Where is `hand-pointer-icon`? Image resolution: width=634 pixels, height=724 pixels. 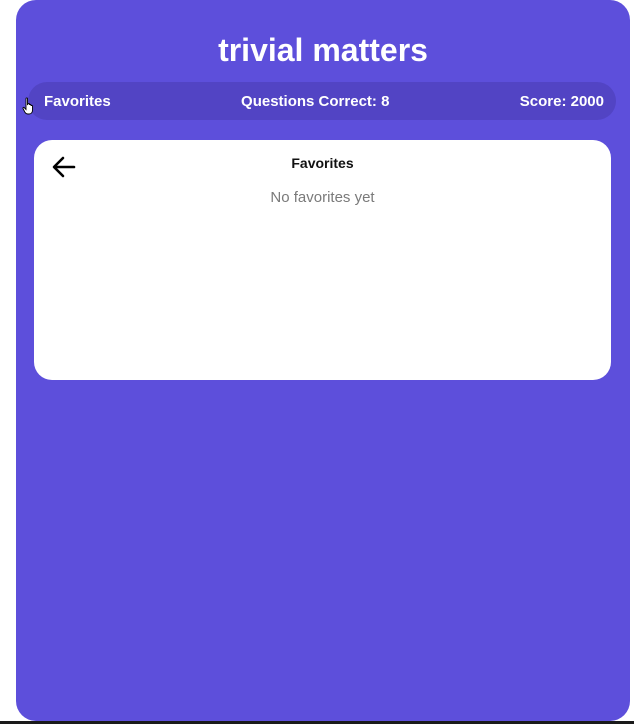 hand-pointer-icon is located at coordinates (27, 106).